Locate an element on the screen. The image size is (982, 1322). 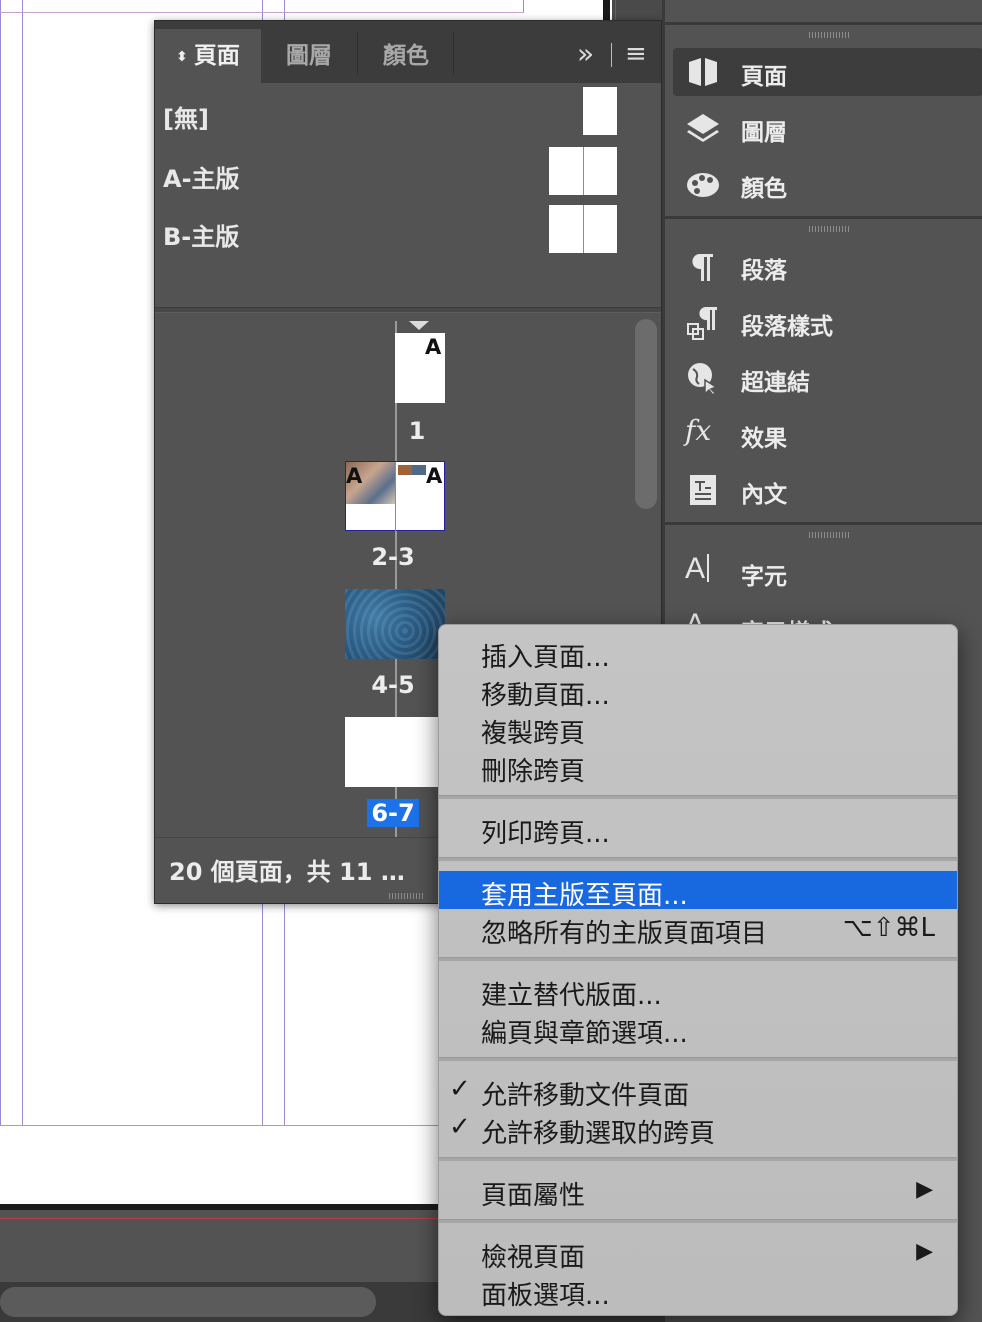
dock-item-label: 圖層 is located at coordinates (764, 133).